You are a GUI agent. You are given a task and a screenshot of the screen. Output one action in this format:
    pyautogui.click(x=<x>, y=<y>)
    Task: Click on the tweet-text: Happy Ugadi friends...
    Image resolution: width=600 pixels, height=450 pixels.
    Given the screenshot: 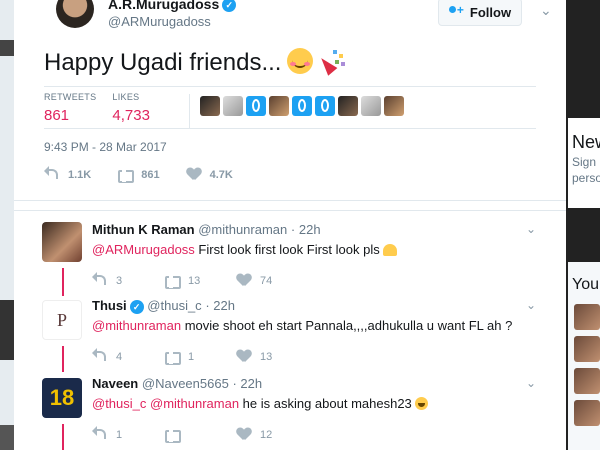 What is the action you would take?
    pyautogui.click(x=163, y=62)
    